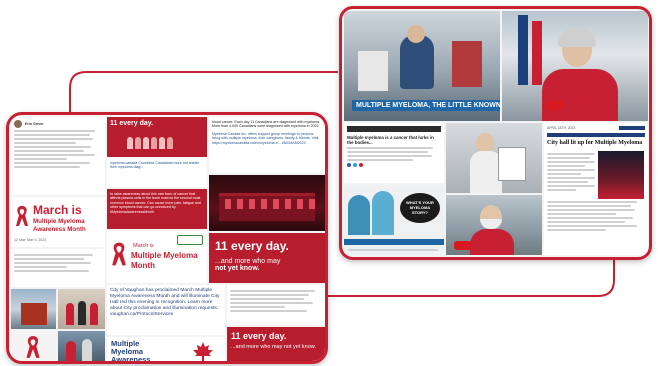 This screenshot has width=658, height=366. Describe the element at coordinates (33, 309) in the screenshot. I see `city-hall-photo` at that location.